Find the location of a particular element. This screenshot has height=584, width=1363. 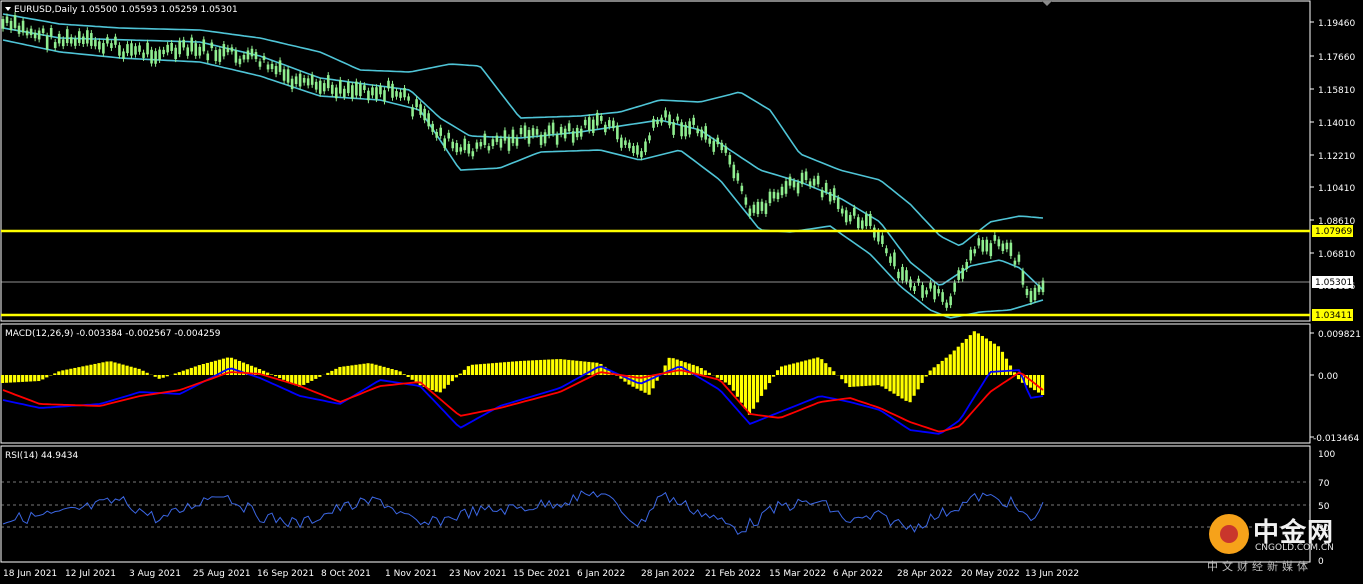

date-tick: 25 Aug 2021 is located at coordinates (222, 574).